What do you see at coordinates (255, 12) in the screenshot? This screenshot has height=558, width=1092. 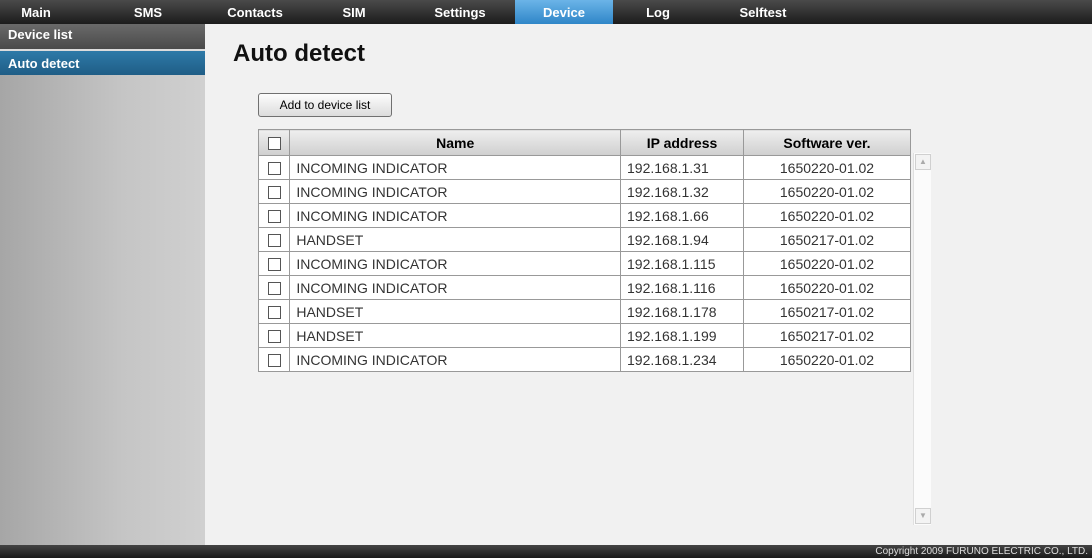 I see `nav-tab-contacts: Contacts` at bounding box center [255, 12].